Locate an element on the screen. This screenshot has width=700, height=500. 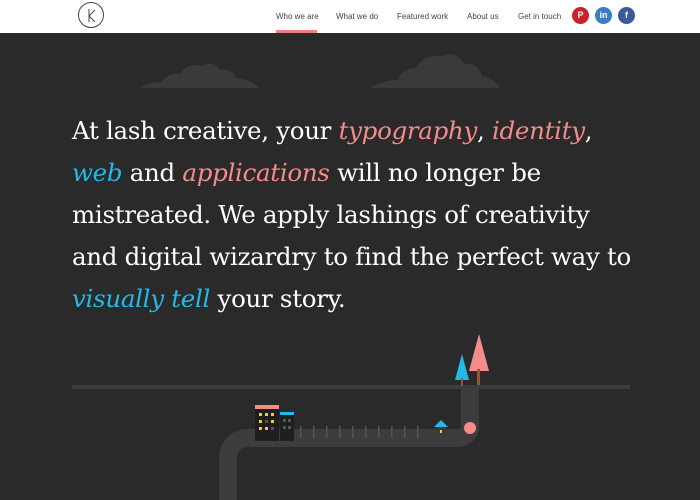
tree-blue-icon is located at coordinates (462, 367).